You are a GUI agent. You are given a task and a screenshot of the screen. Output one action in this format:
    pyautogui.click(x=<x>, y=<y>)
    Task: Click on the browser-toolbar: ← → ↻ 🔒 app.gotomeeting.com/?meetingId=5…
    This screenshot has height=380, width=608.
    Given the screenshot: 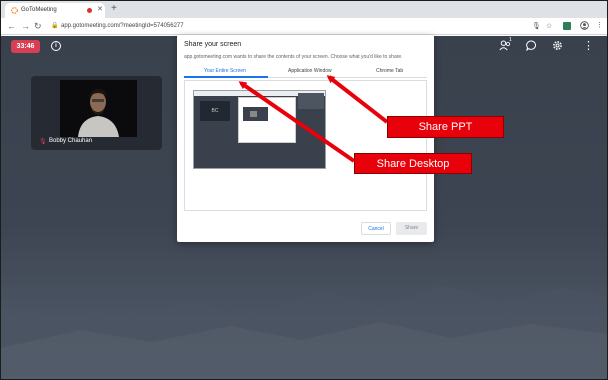 What is the action you would take?
    pyautogui.click(x=304, y=26)
    